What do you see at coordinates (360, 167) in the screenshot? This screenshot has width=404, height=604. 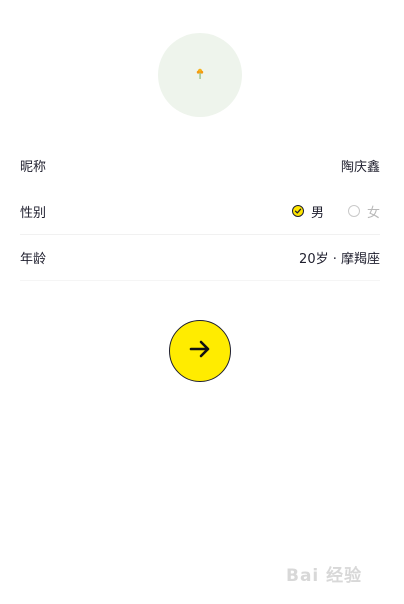 I see `nickname-value: 陶庆鑫` at bounding box center [360, 167].